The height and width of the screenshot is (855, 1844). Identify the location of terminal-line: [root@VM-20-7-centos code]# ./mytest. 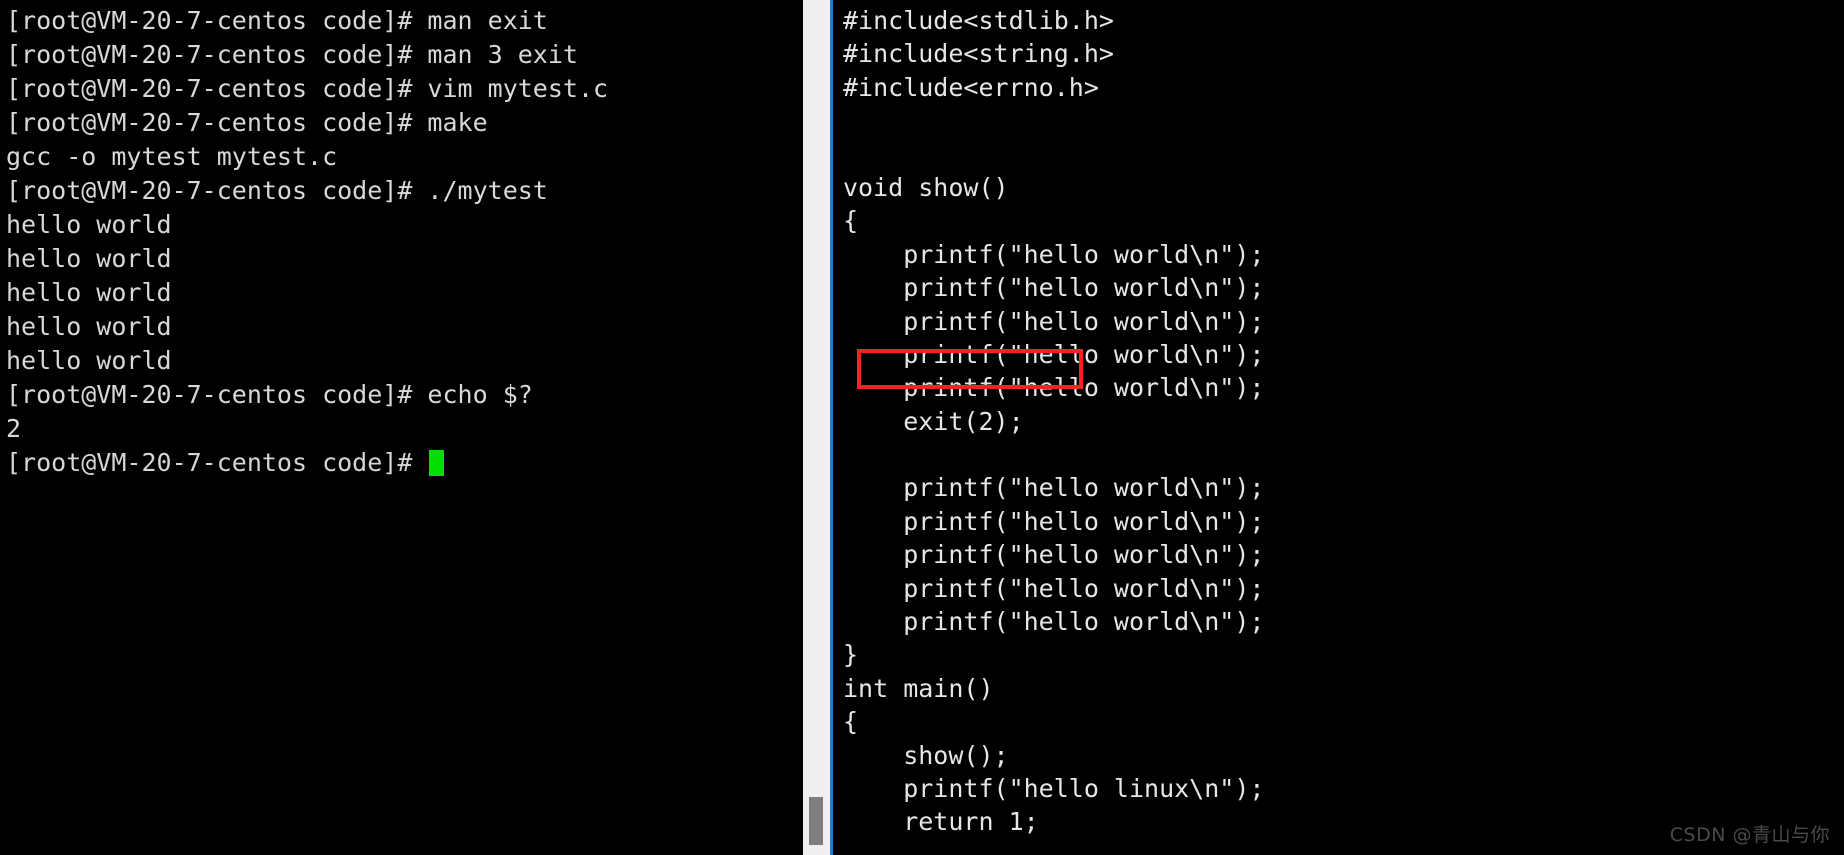
(277, 190).